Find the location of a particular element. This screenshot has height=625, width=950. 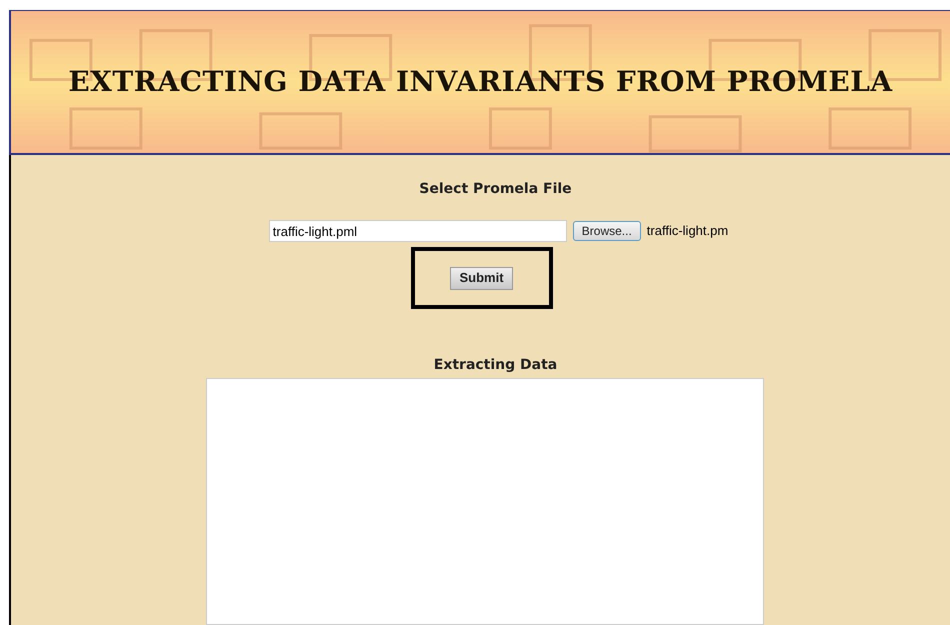

section-heading: Select Promela File is located at coordinates (495, 189).